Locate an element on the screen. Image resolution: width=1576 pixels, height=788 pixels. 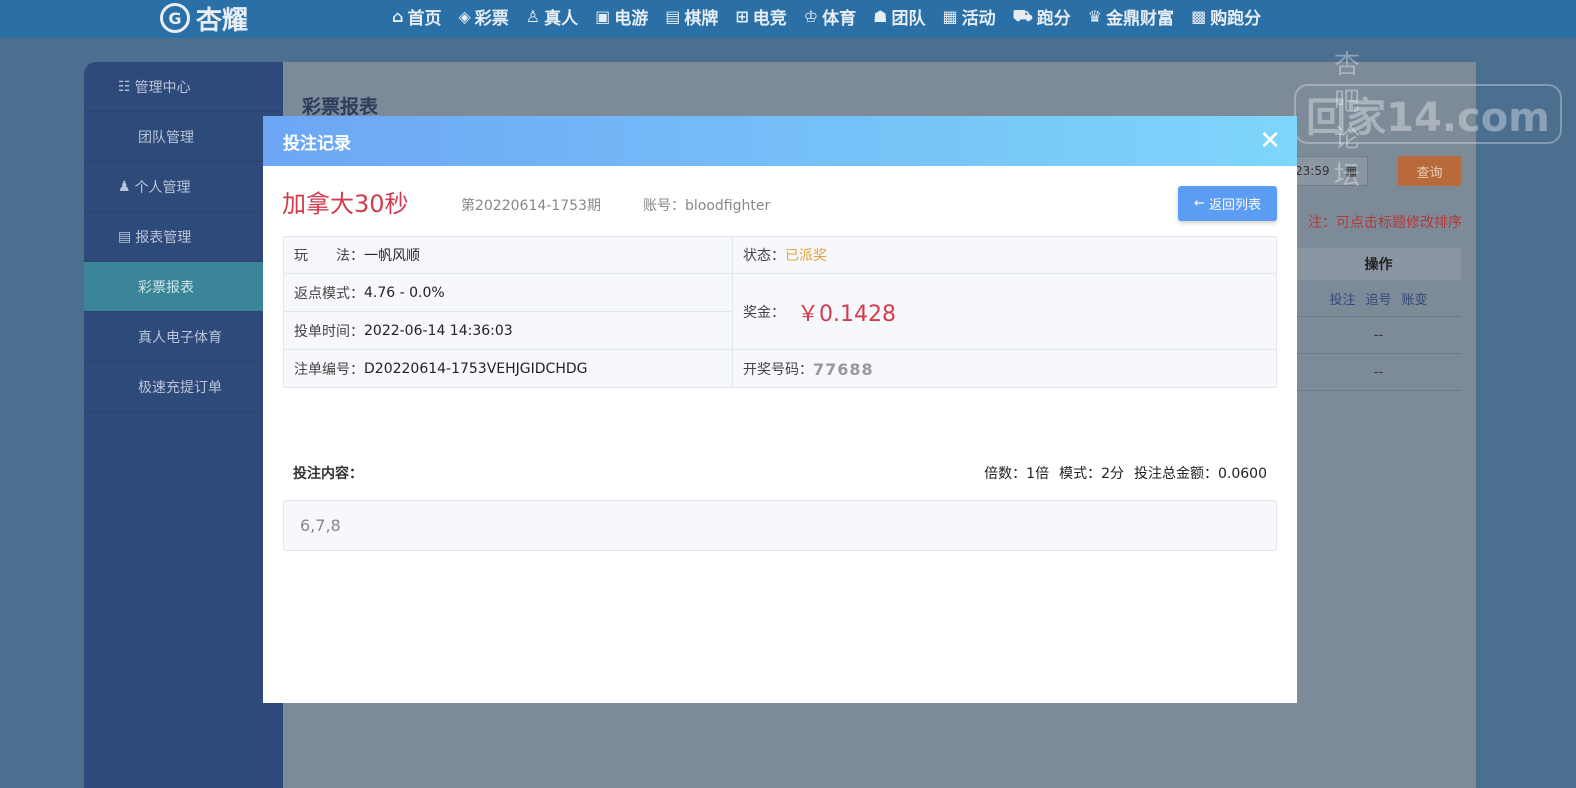
sidebar-item-6: 极速充提订单 is located at coordinates (183, 387).